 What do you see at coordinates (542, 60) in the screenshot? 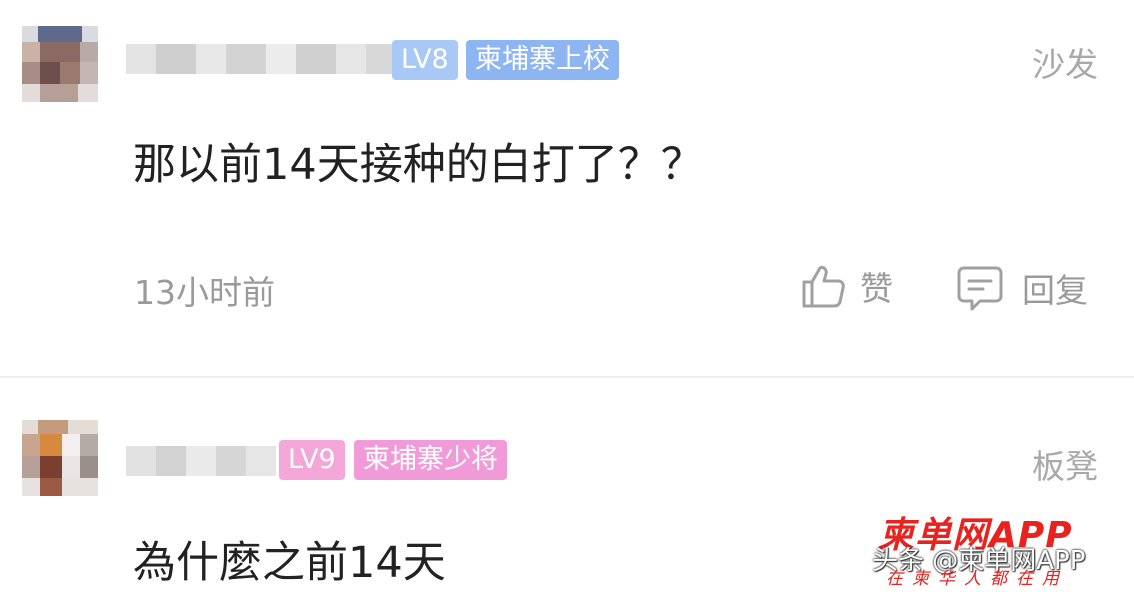
I see `rank-badge: 柬埔寨上校` at bounding box center [542, 60].